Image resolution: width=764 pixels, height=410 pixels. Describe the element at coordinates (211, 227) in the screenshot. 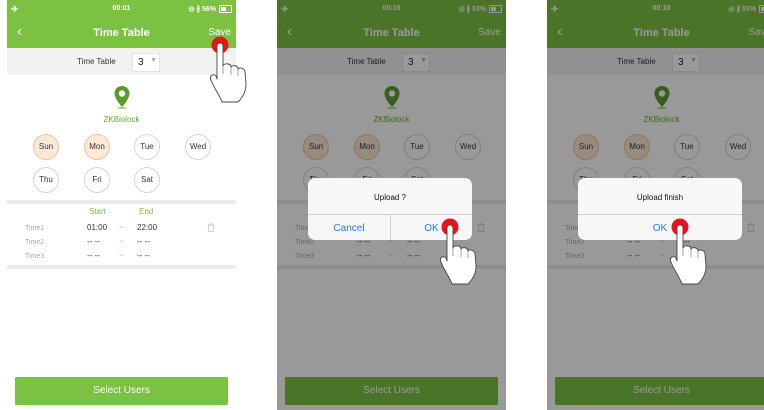

I see `trash-icon` at that location.